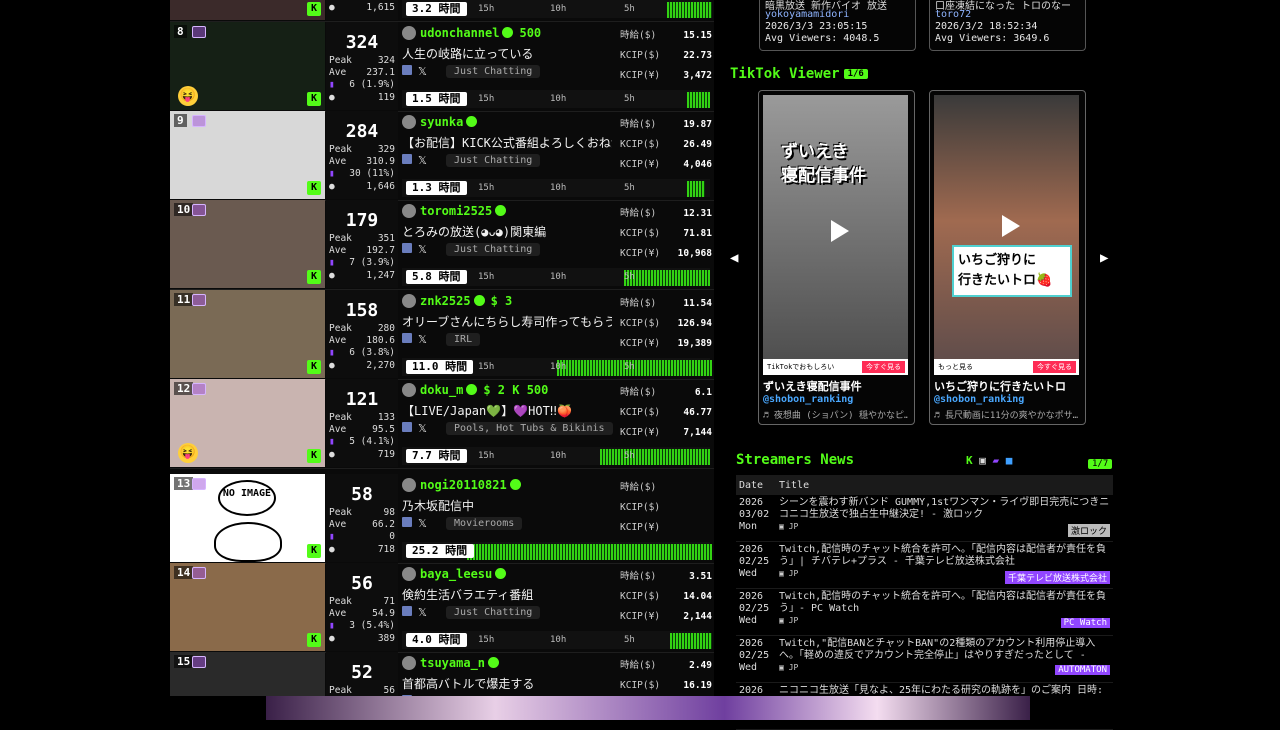 The image size is (1280, 730). Describe the element at coordinates (1057, 577) in the screenshot. I see `news-source-badge: 千葉テレビ放送株式会社` at that location.